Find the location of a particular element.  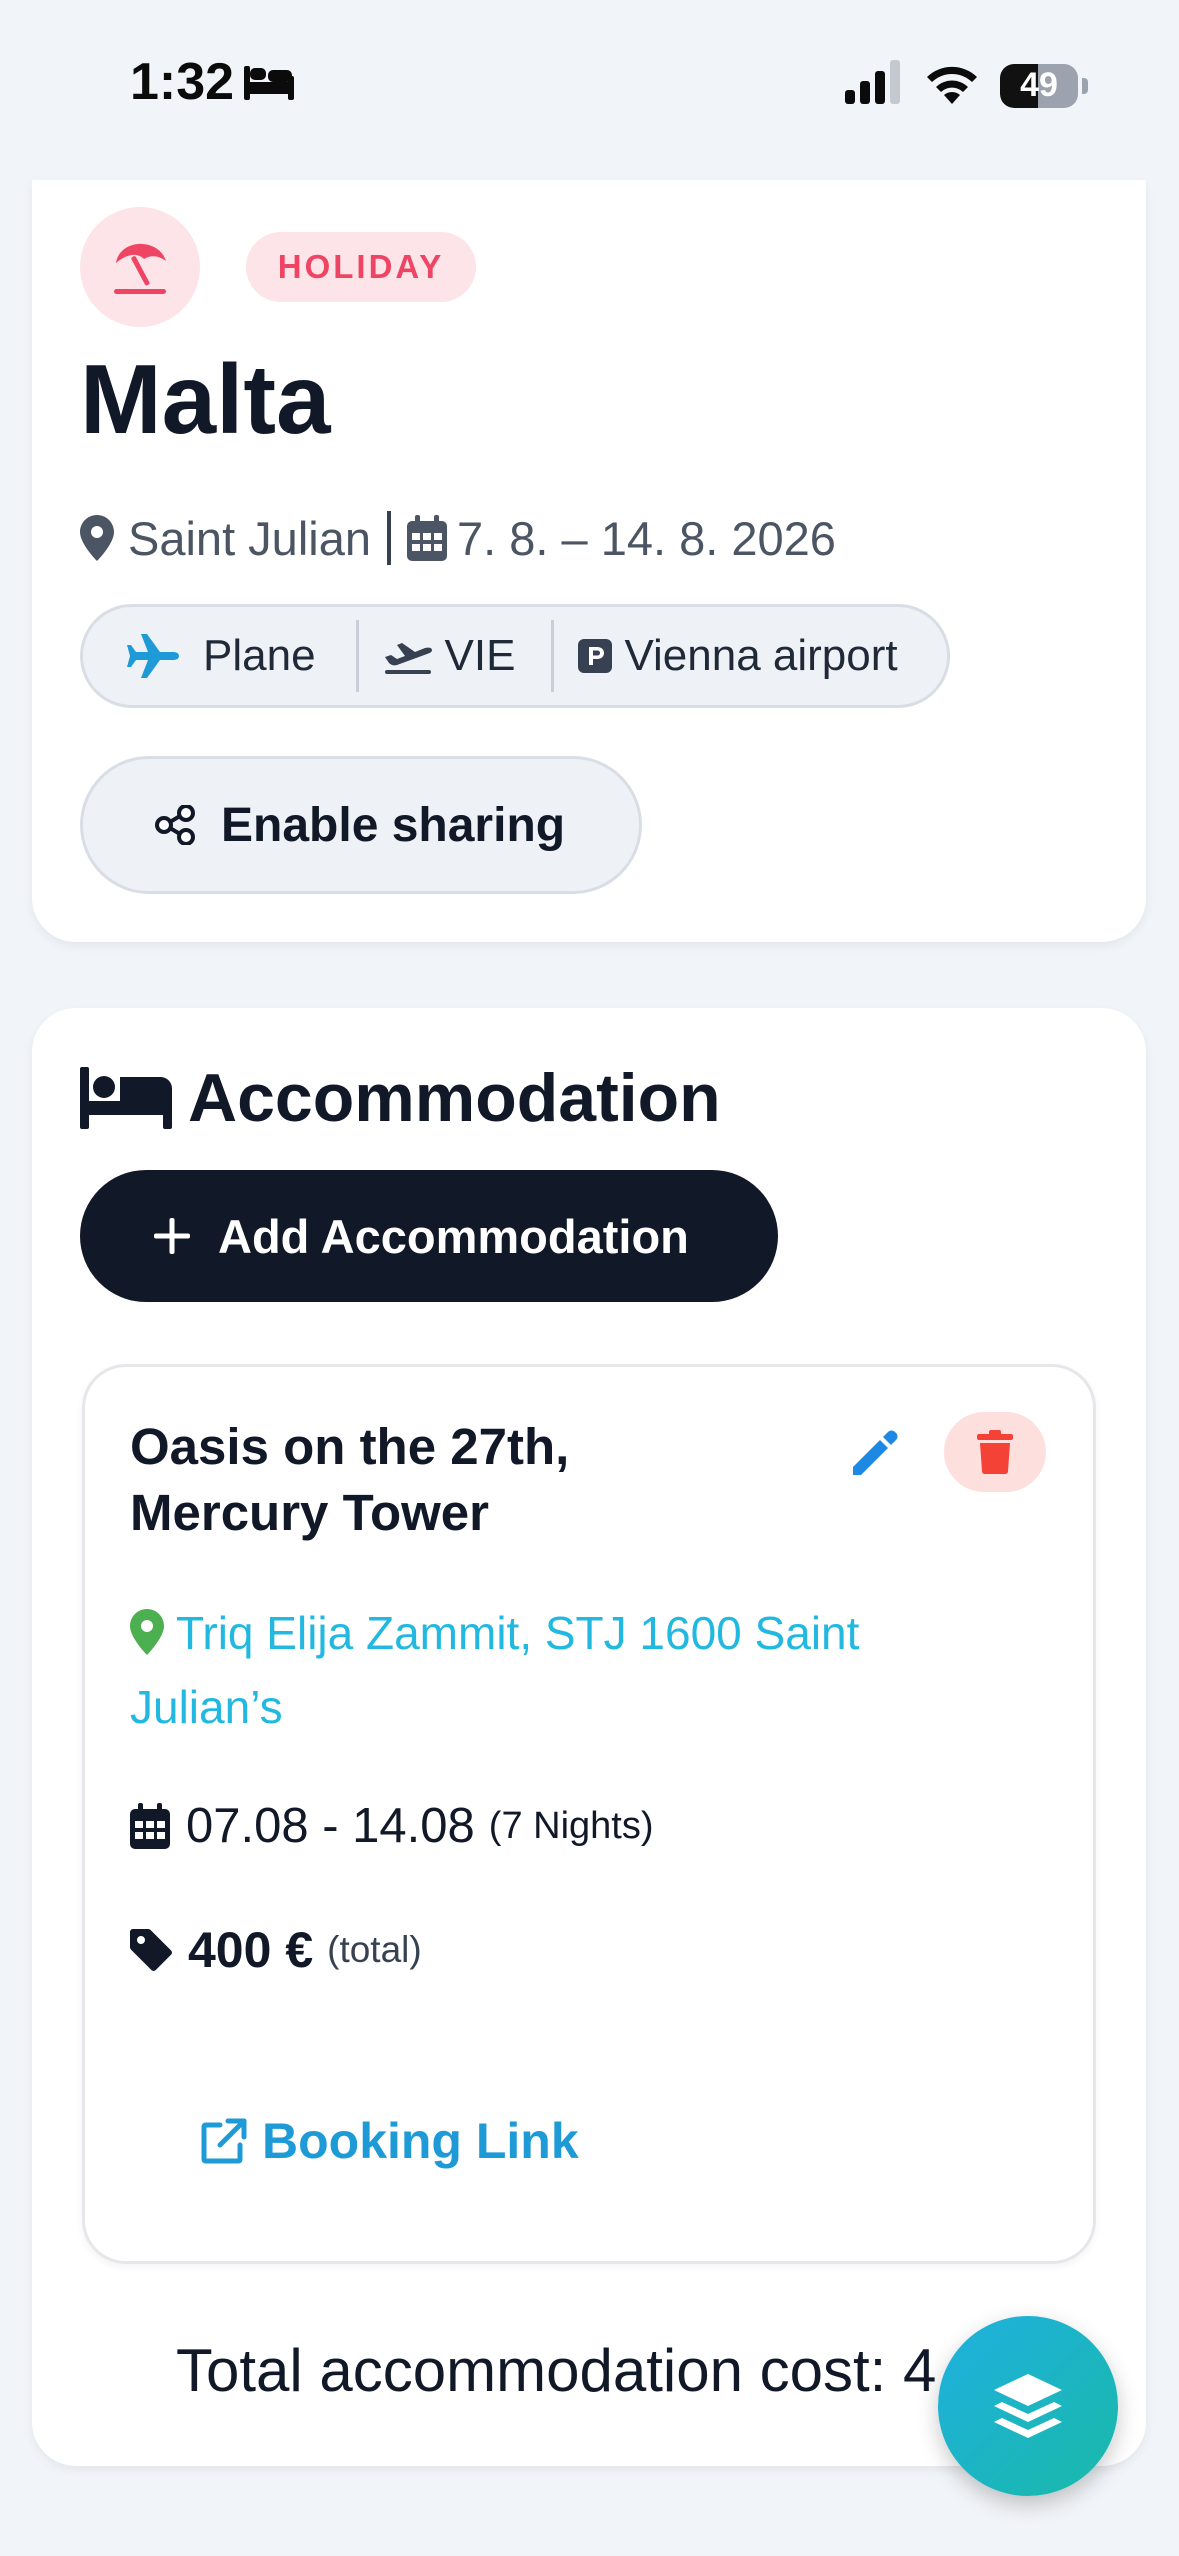

accommodation-price-note: (total) is located at coordinates (374, 1949).